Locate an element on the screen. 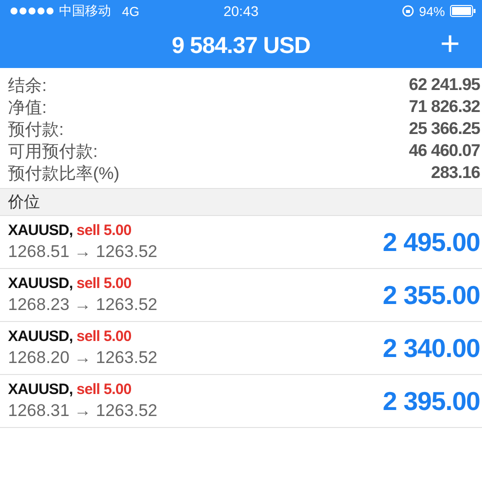  position-profit: 2 495.00 is located at coordinates (431, 242).